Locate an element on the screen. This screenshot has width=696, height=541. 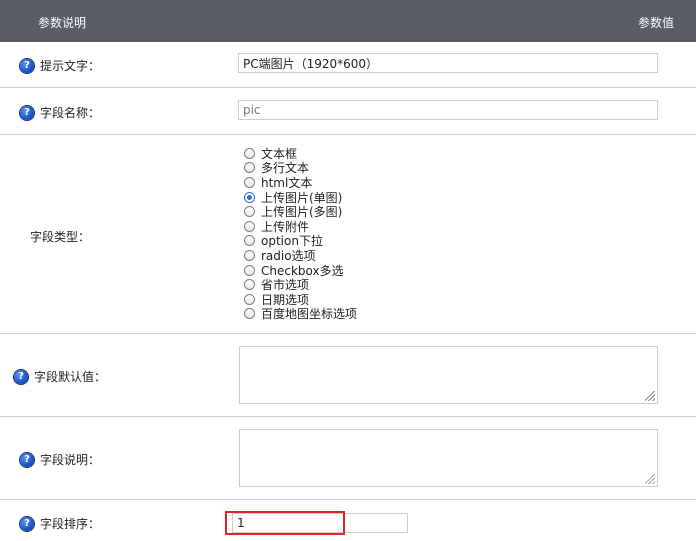
default-value-label: 字段默认值： is located at coordinates (70, 377).